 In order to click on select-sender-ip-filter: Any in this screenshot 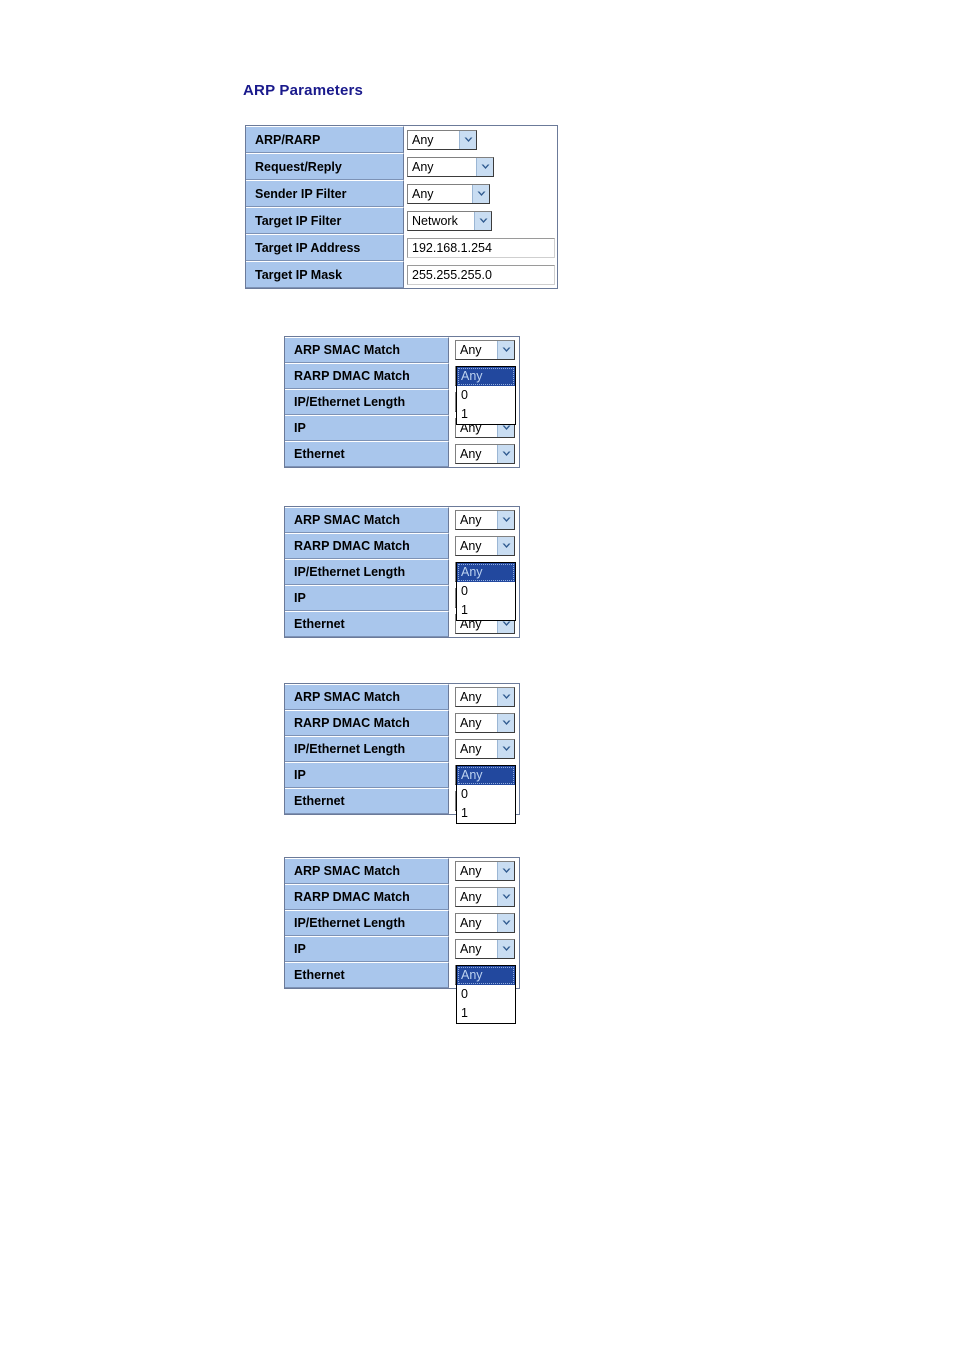, I will do `click(448, 193)`.